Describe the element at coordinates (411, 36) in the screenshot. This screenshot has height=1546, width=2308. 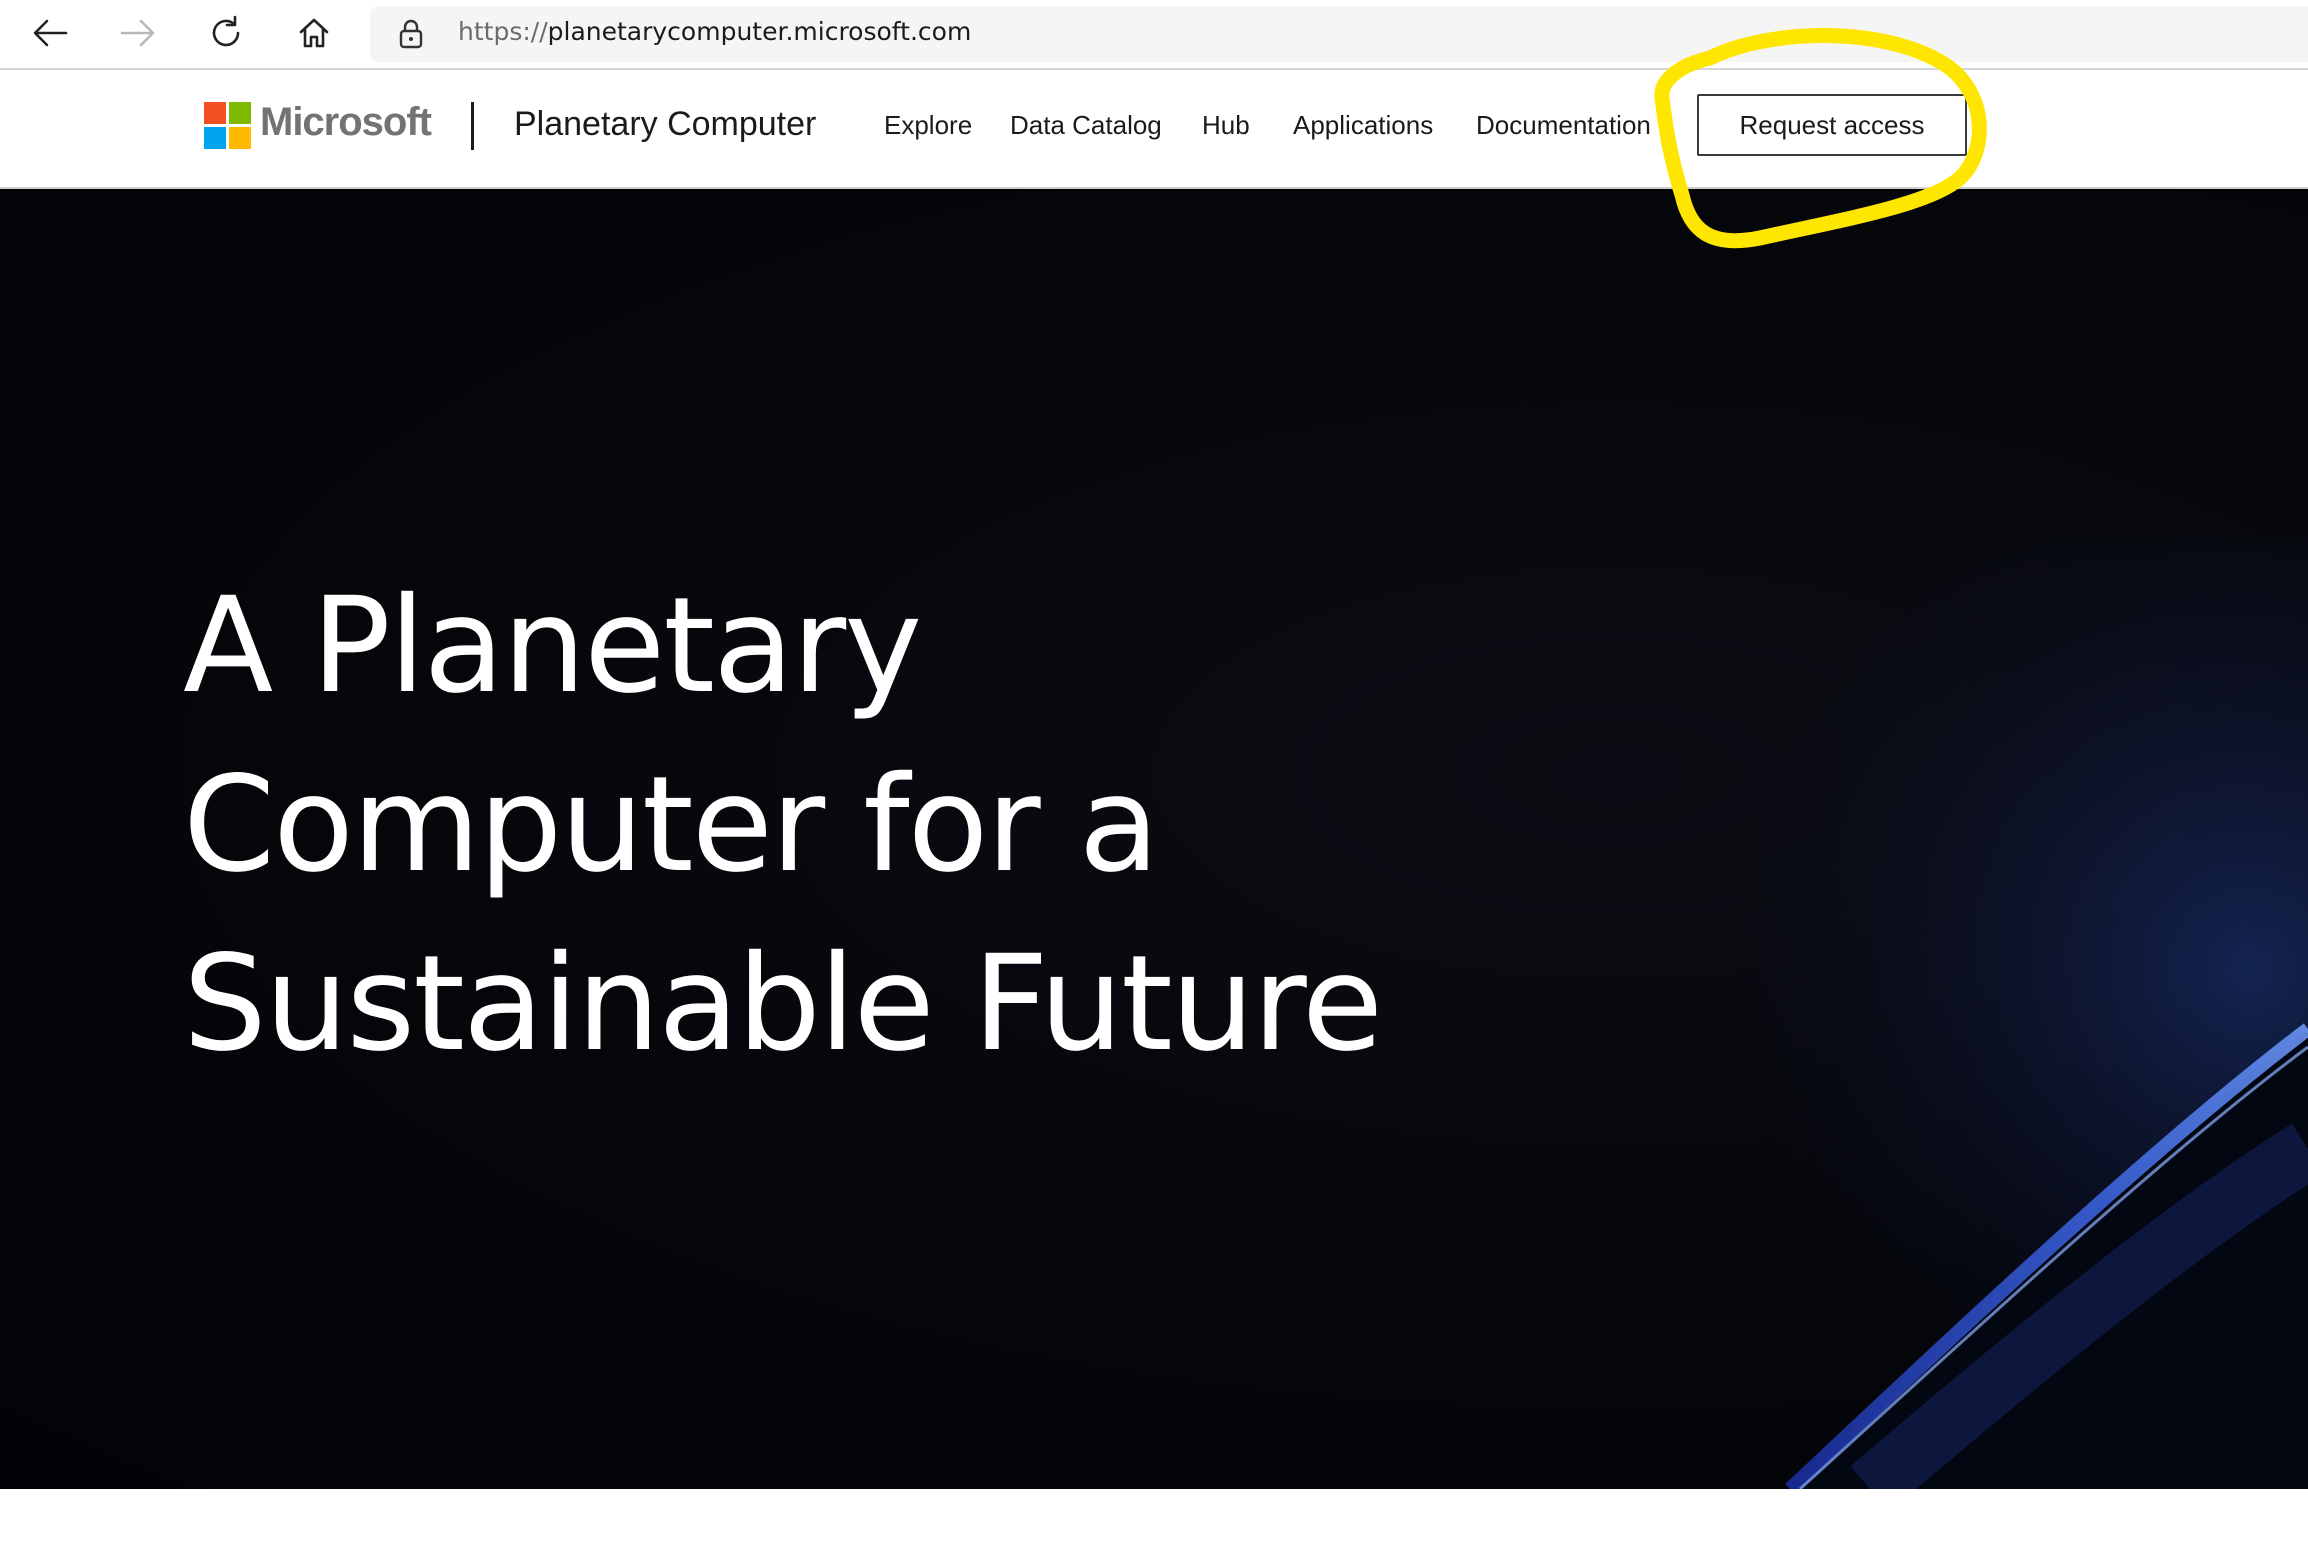
I see `lock-icon` at that location.